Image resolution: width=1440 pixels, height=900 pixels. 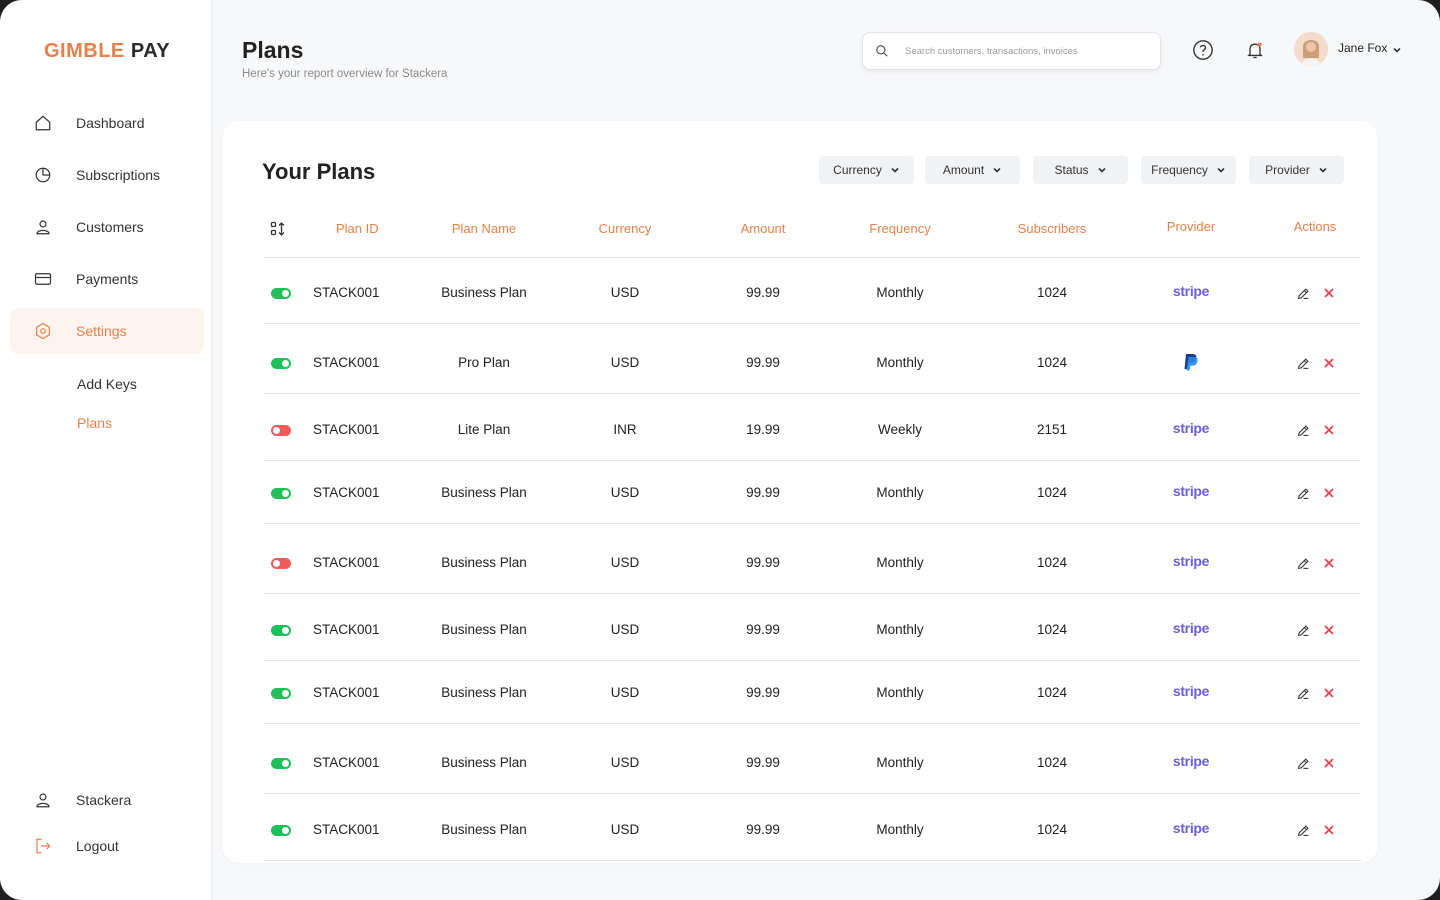 What do you see at coordinates (94, 423) in the screenshot?
I see `sidebar-subitem-plans: Plans` at bounding box center [94, 423].